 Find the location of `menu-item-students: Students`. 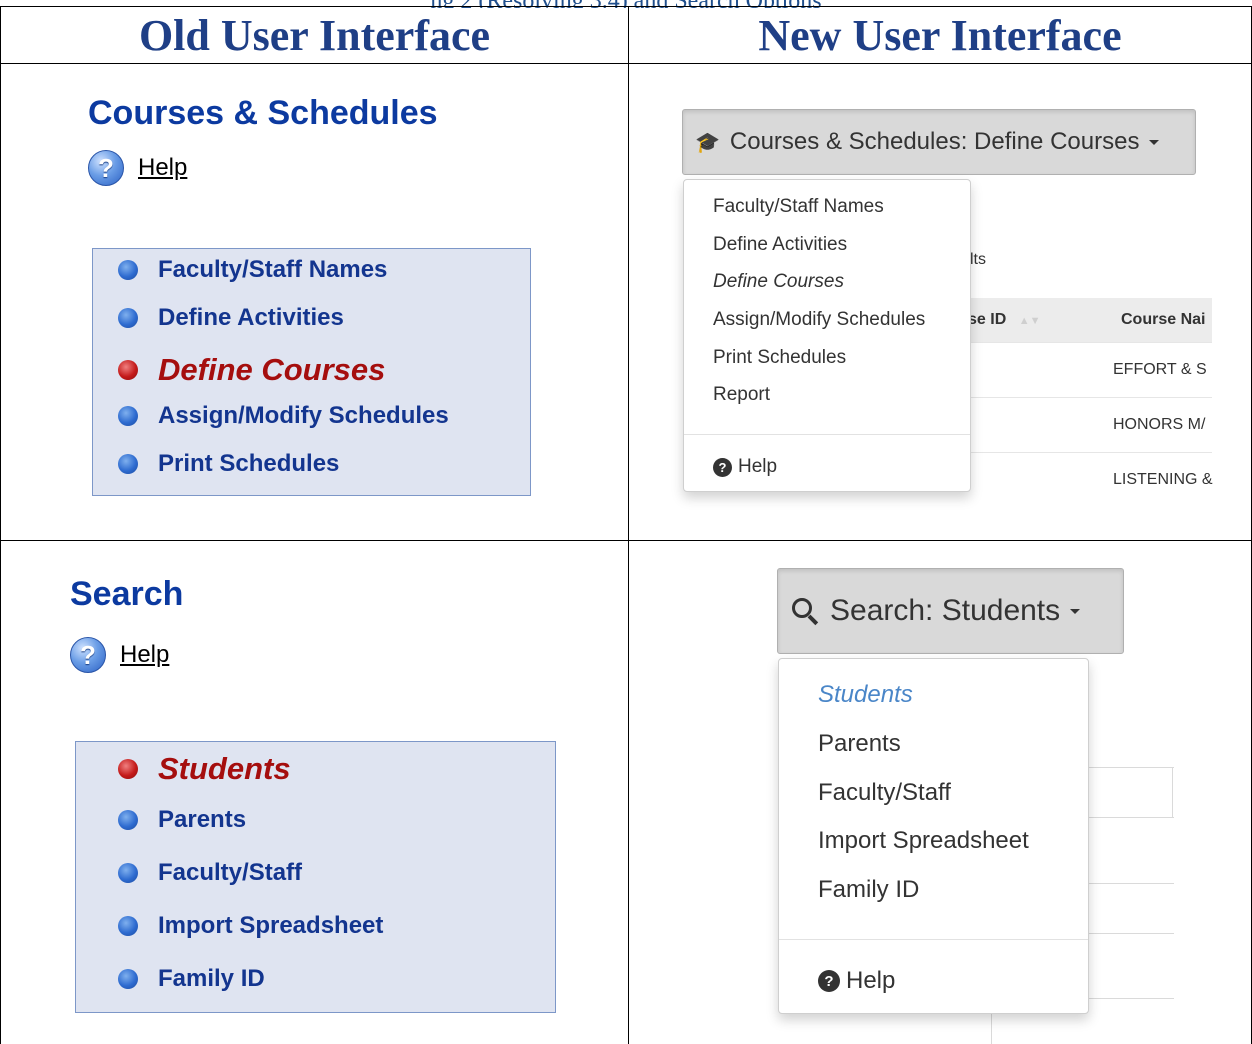

menu-item-students: Students is located at coordinates (865, 695).